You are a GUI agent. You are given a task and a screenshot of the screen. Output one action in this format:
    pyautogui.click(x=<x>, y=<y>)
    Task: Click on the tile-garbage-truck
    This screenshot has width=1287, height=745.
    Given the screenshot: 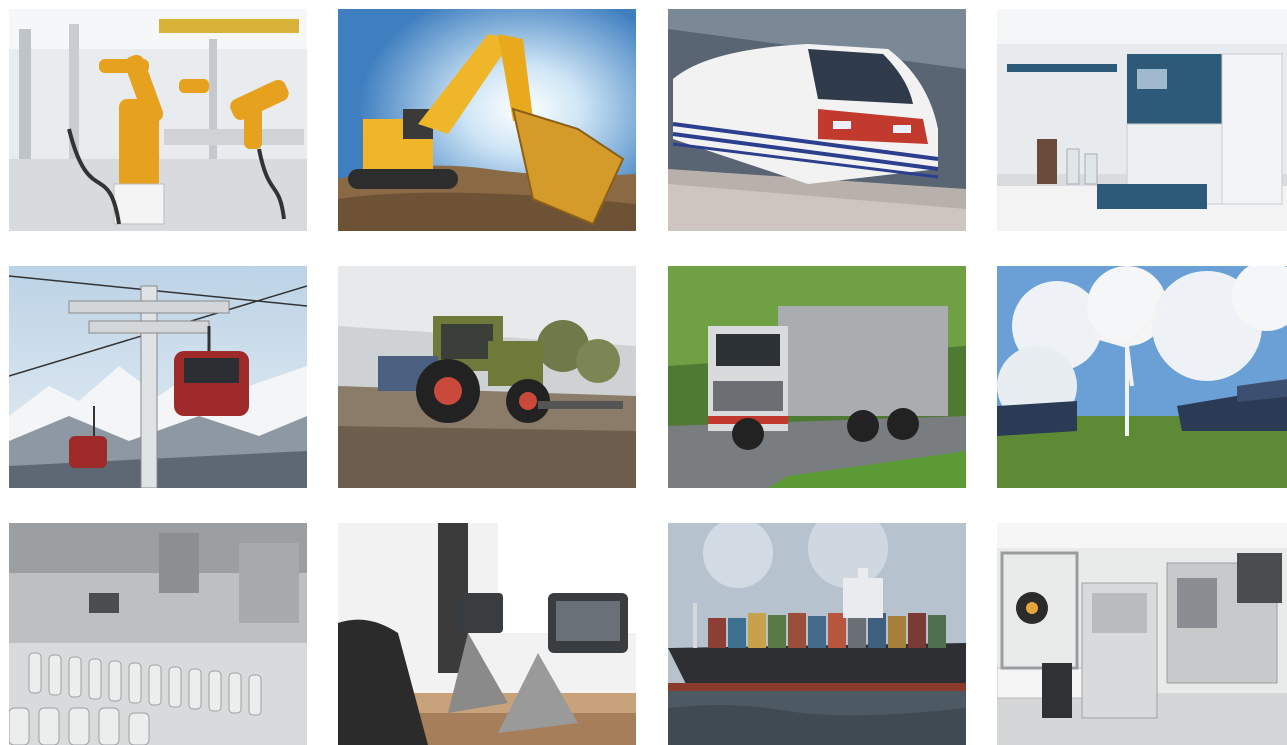 What is the action you would take?
    pyautogui.click(x=817, y=377)
    